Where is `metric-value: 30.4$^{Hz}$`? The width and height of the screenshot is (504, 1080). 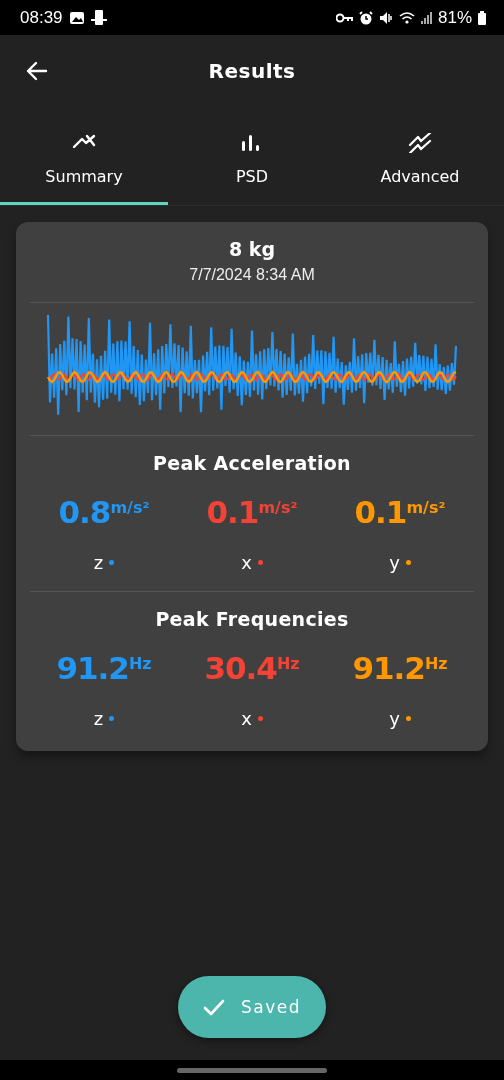 metric-value: 30.4$^{Hz}$ is located at coordinates (252, 668).